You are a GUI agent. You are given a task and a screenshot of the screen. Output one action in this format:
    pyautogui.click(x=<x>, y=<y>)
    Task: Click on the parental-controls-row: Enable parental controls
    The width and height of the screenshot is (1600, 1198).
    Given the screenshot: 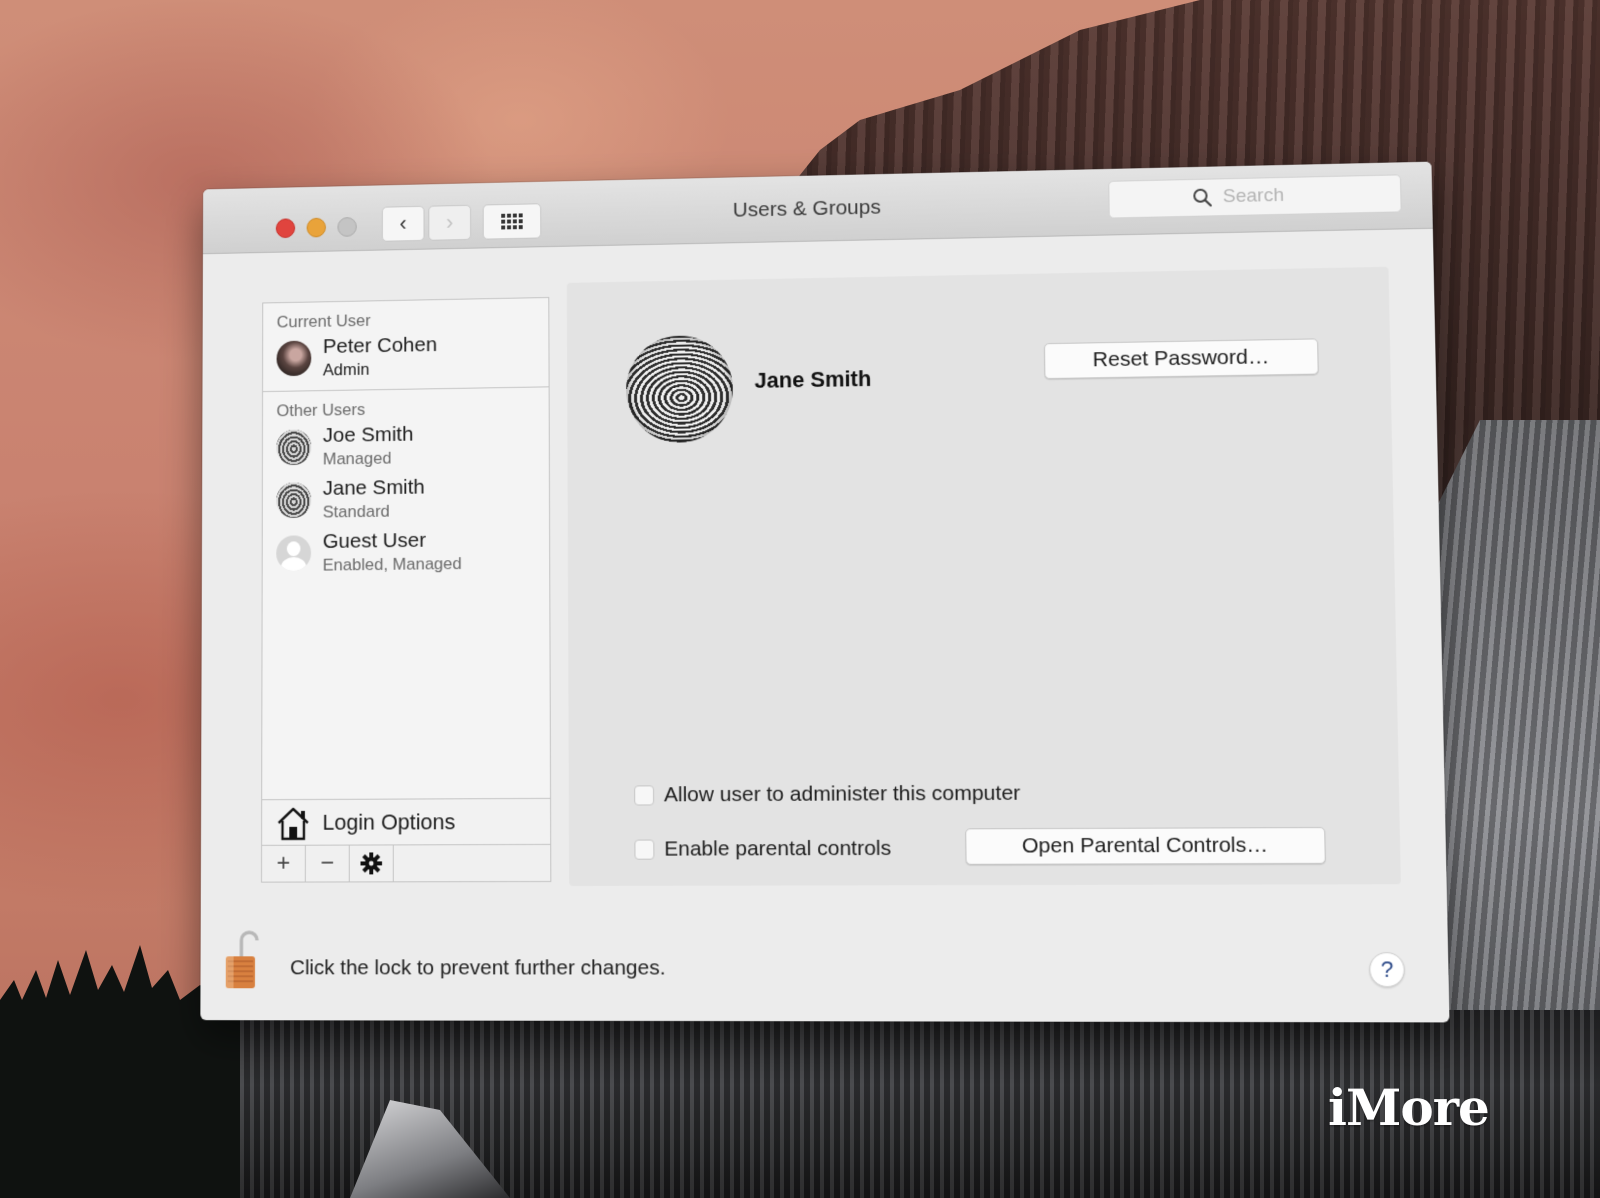 What is the action you would take?
    pyautogui.click(x=762, y=849)
    